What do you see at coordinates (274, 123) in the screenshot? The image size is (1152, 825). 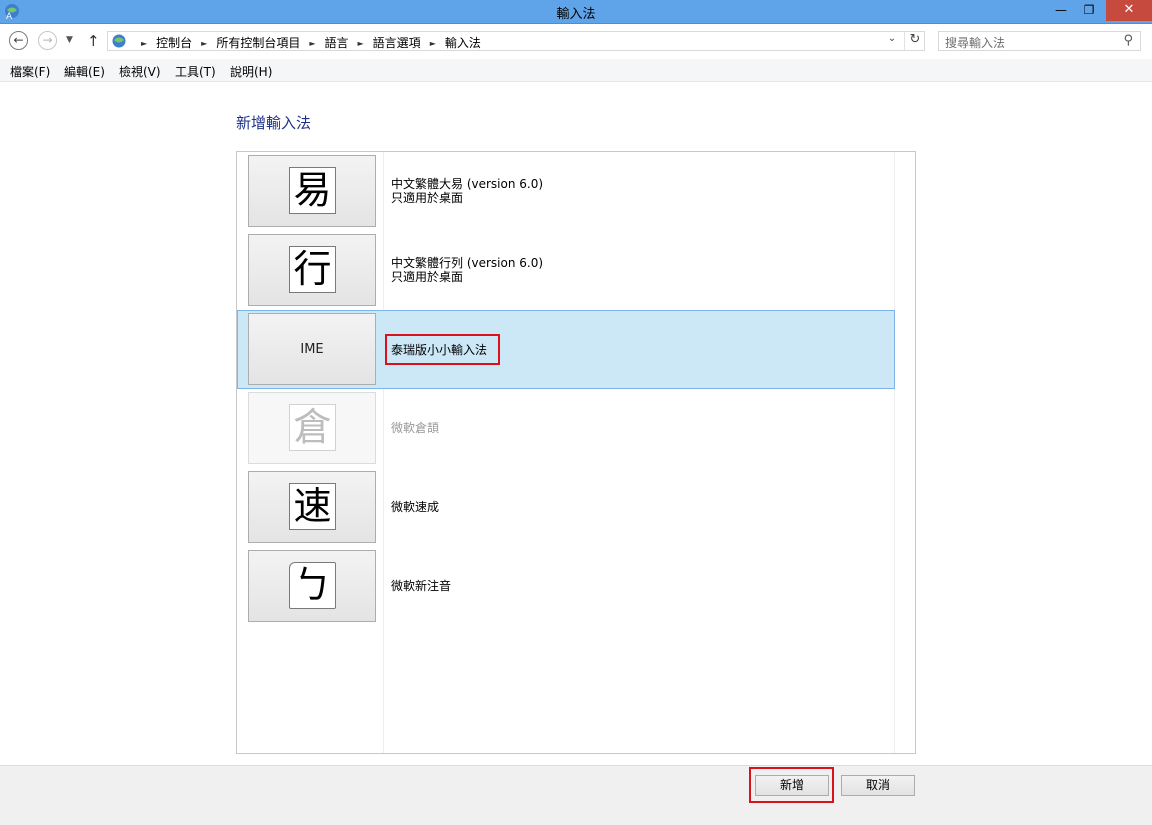 I see `page-title: 新增輸入法` at bounding box center [274, 123].